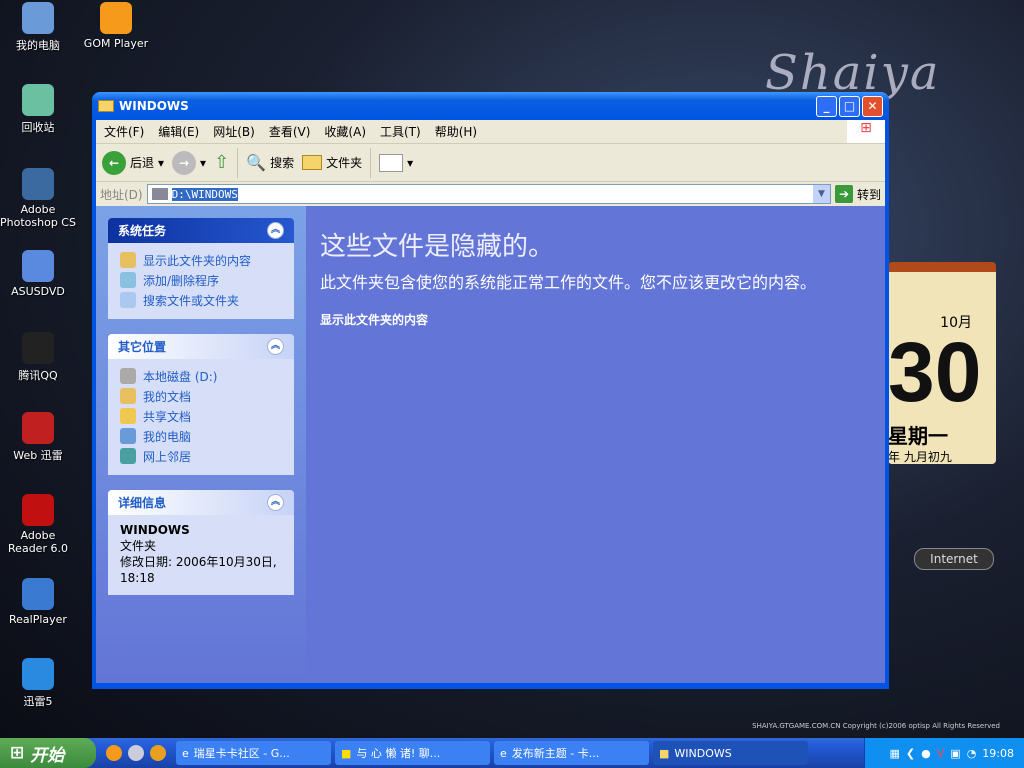 This screenshot has height=768, width=1024. I want to click on task-search-files: 搜索文件或文件夹, so click(201, 300).